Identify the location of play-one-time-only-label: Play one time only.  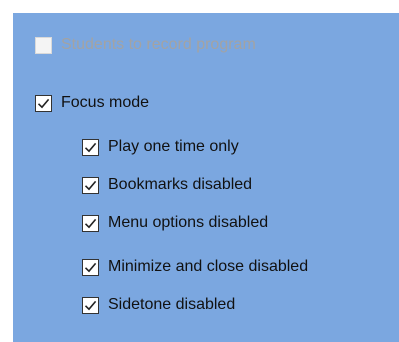
(173, 146).